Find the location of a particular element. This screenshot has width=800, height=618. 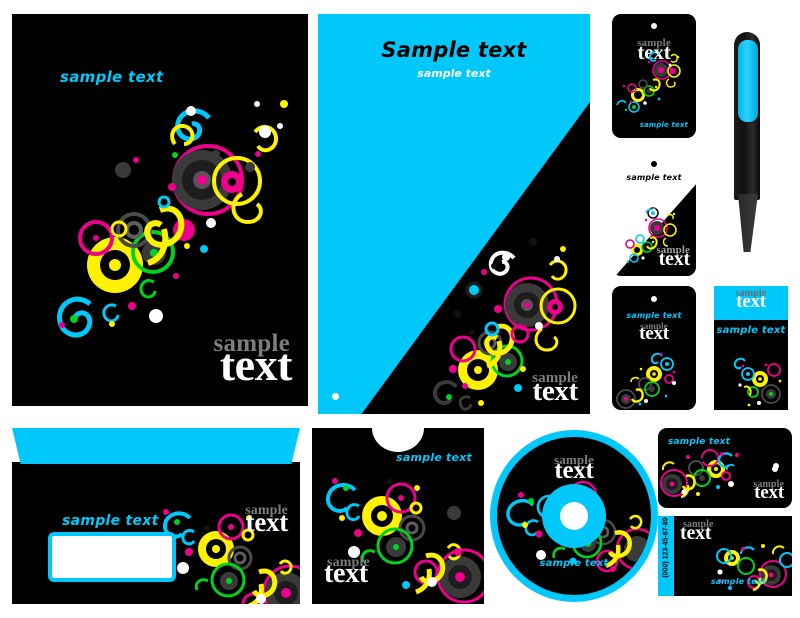

branded-pen is located at coordinates (748, 143).